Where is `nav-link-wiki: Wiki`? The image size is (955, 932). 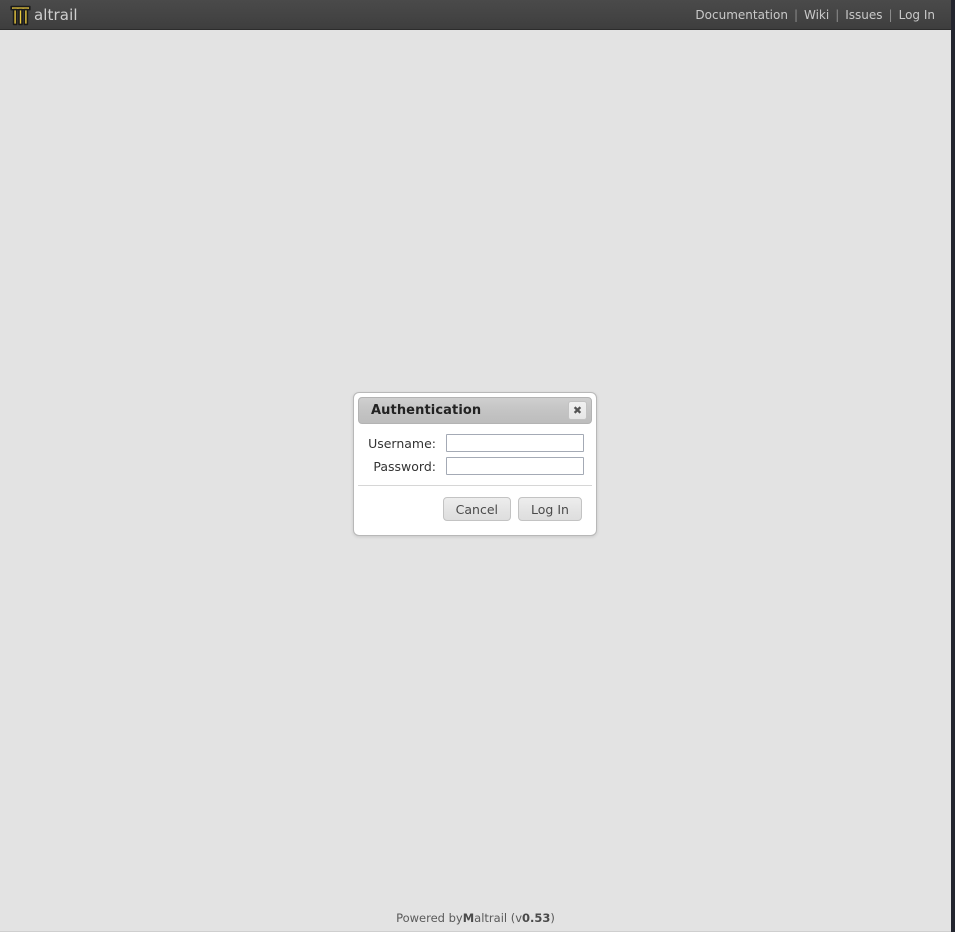
nav-link-wiki: Wiki is located at coordinates (816, 15).